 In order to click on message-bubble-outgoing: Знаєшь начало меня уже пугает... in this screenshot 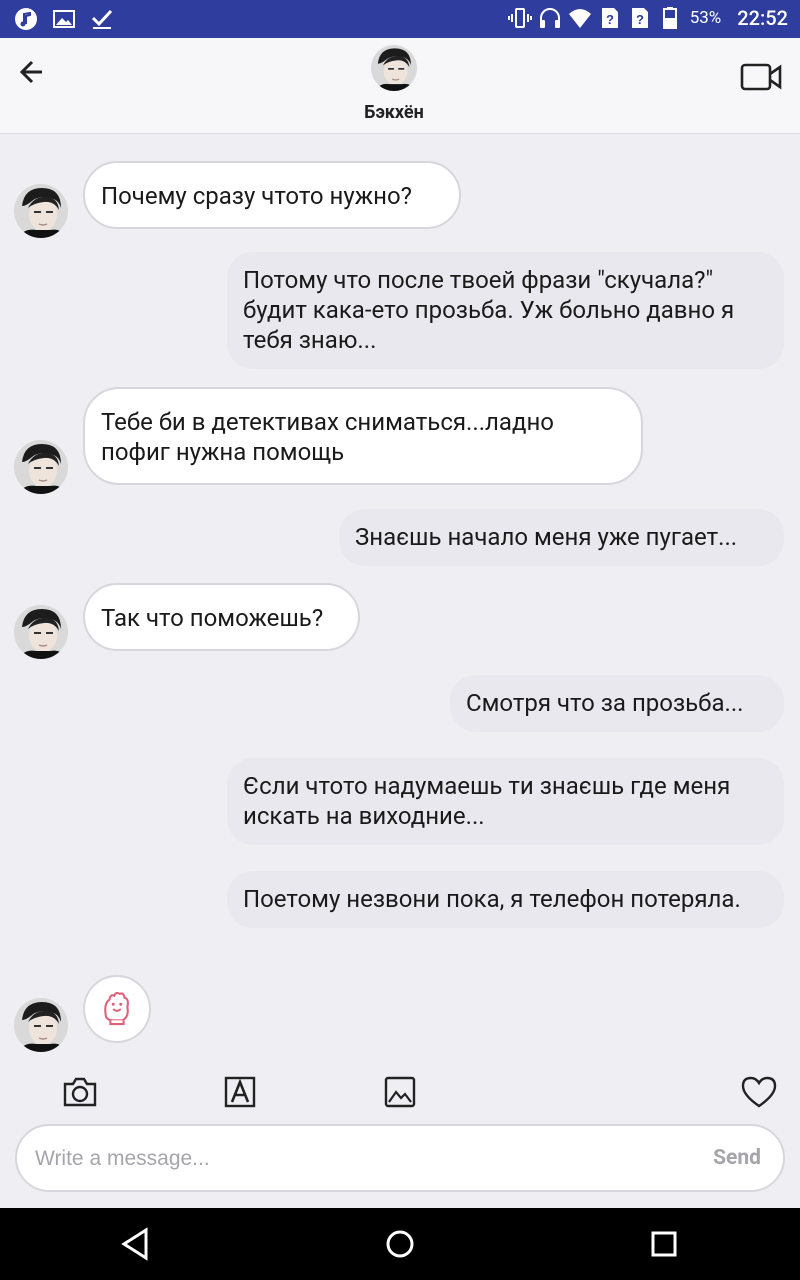, I will do `click(561, 537)`.